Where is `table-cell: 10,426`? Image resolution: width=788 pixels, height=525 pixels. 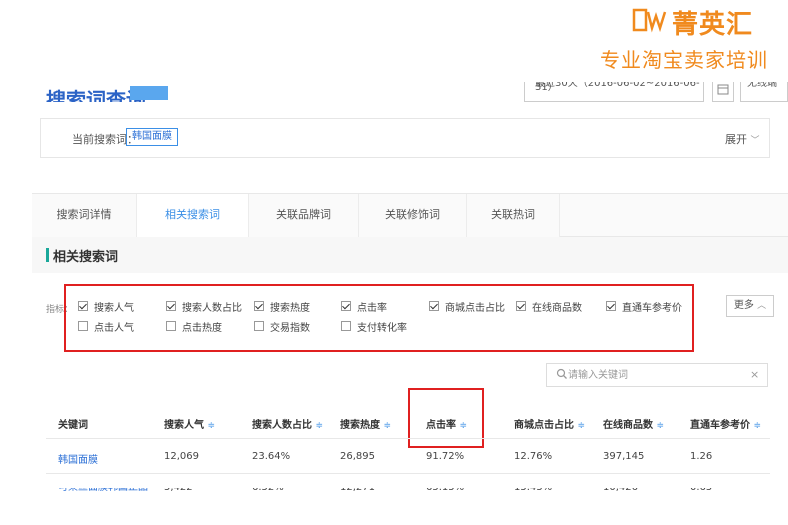 table-cell: 10,426 is located at coordinates (620, 491).